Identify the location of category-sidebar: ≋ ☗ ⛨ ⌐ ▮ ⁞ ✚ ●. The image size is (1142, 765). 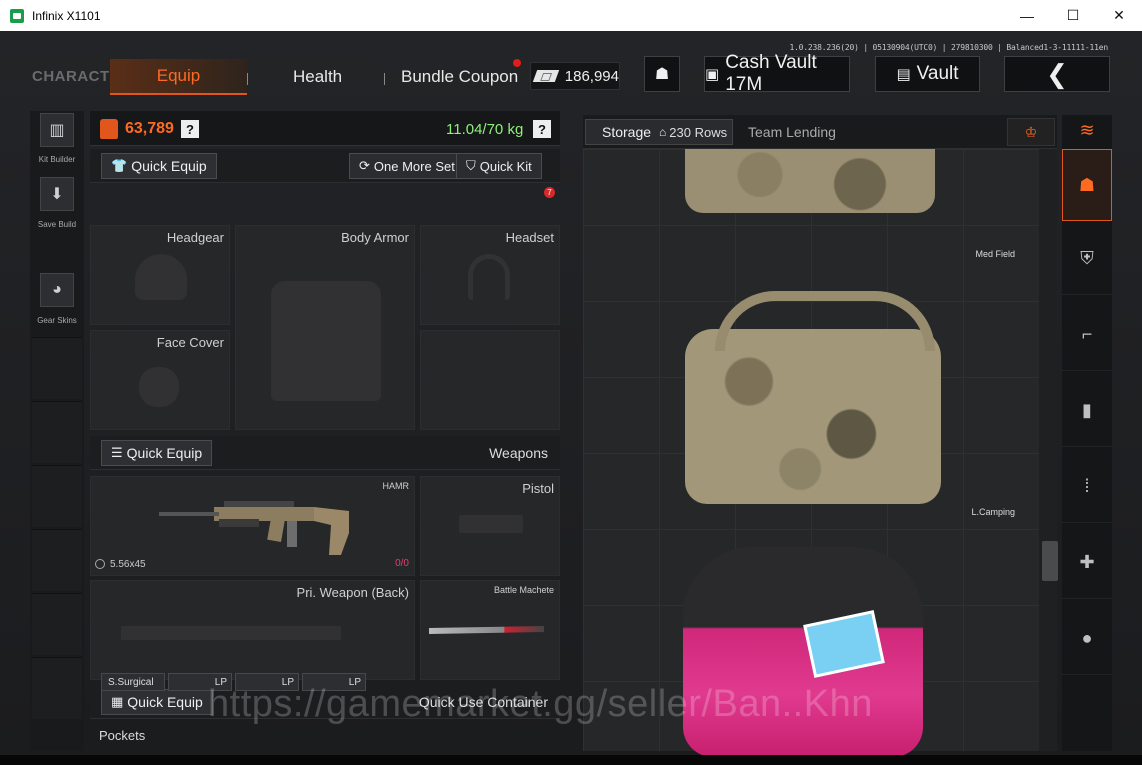
(1087, 433).